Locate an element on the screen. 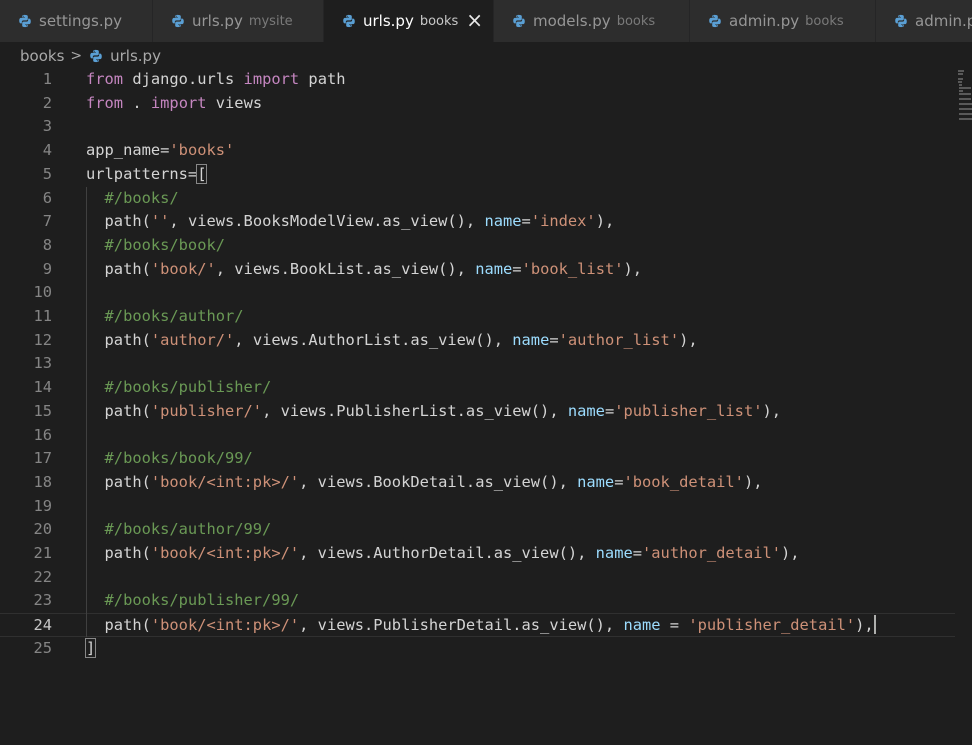  code-text: #/books/book/99/ is located at coordinates (169, 458).